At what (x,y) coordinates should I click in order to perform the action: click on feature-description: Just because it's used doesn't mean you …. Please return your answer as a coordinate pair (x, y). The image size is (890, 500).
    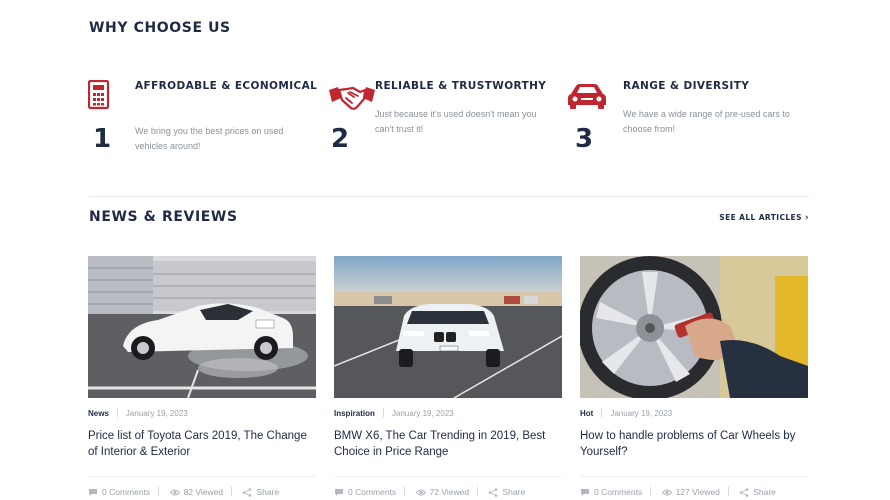
    Looking at the image, I should click on (456, 121).